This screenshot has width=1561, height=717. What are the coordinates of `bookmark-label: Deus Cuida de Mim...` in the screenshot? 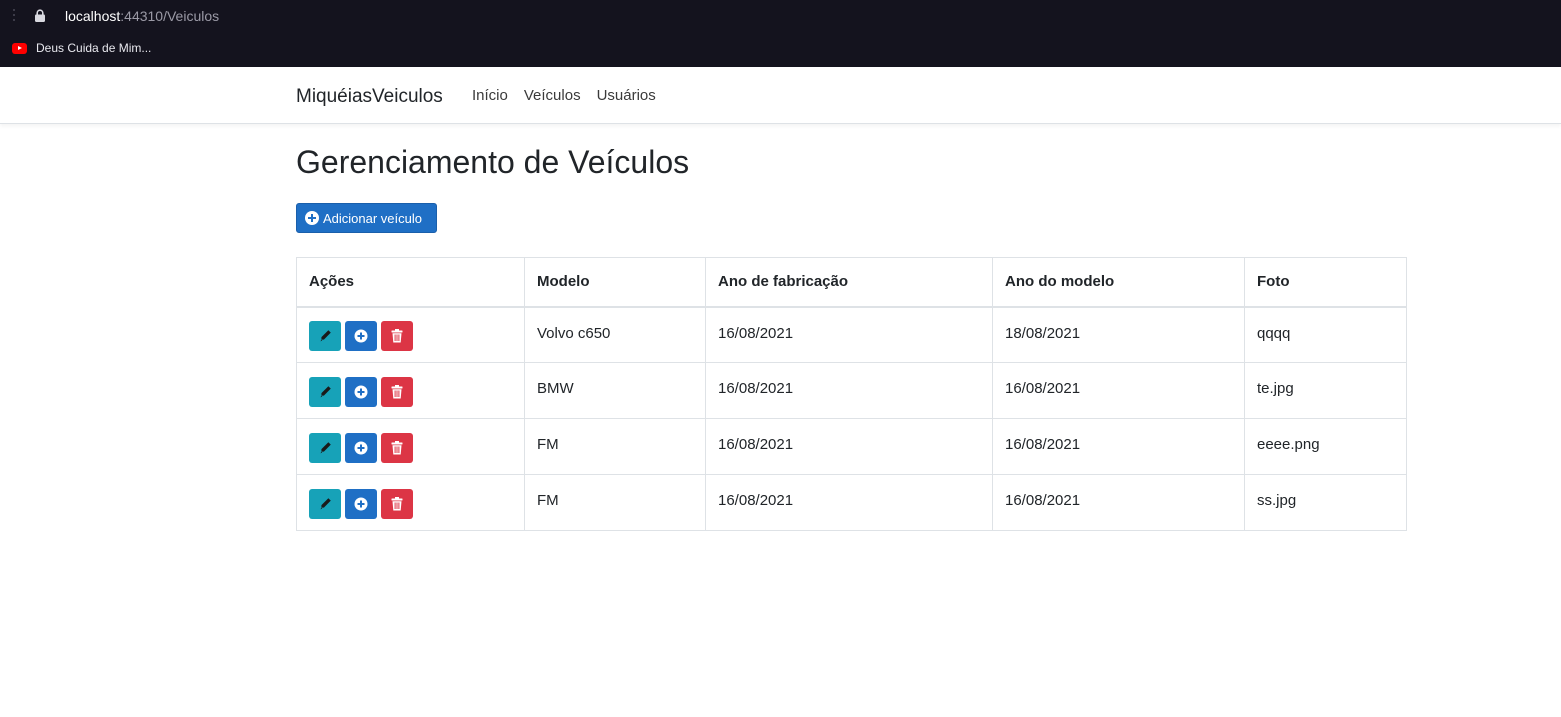 It's located at (94, 47).